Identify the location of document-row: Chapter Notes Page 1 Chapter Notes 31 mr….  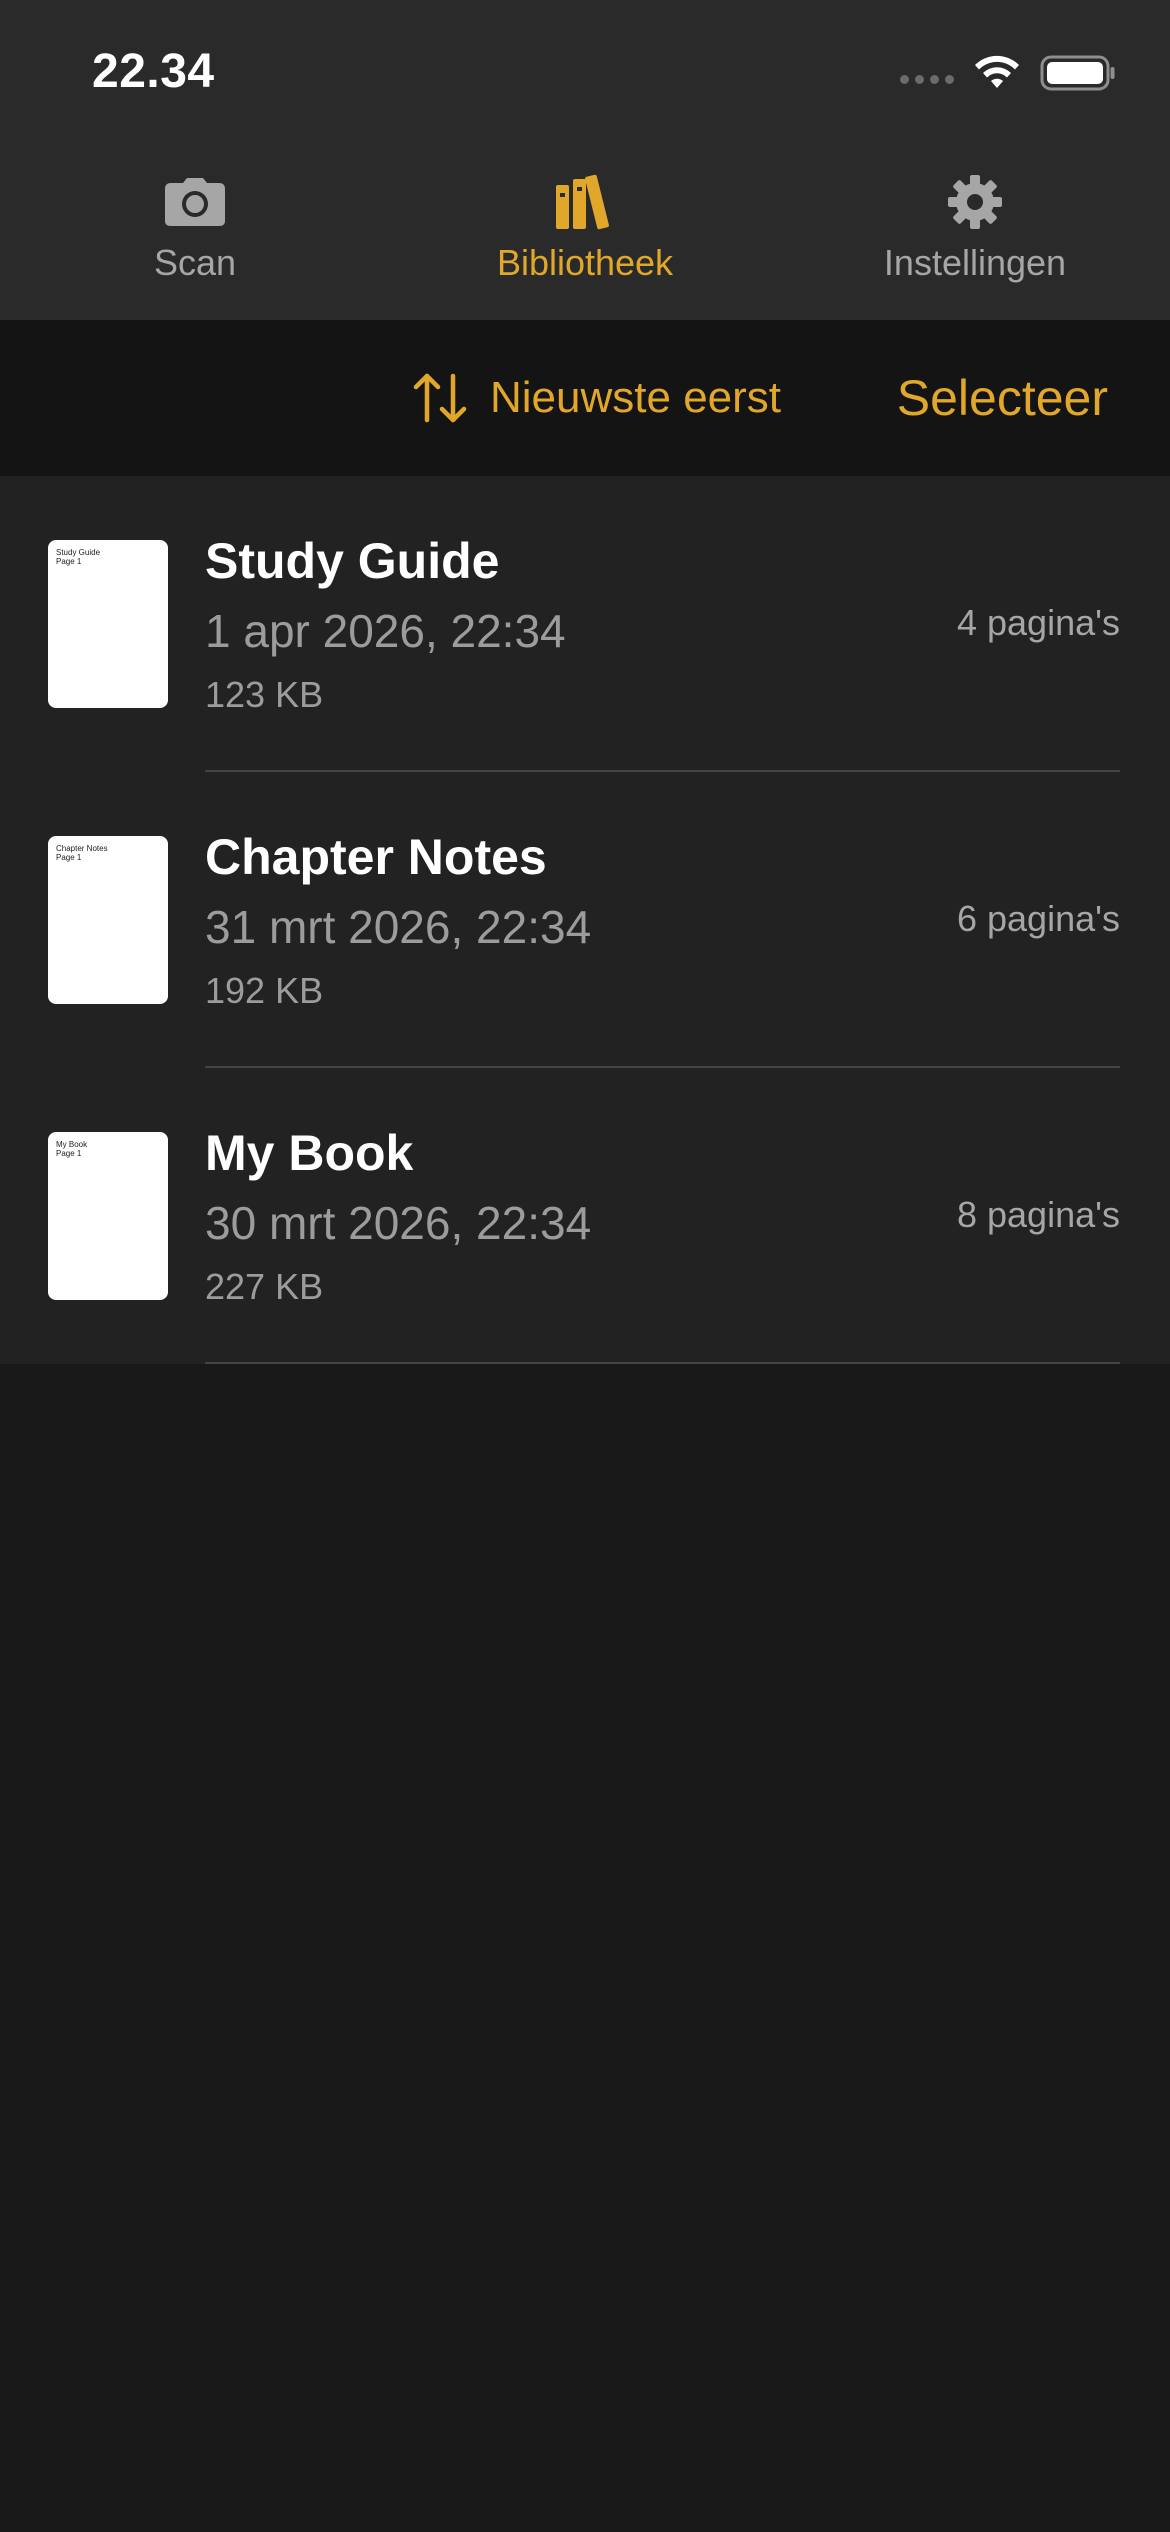
(585, 920).